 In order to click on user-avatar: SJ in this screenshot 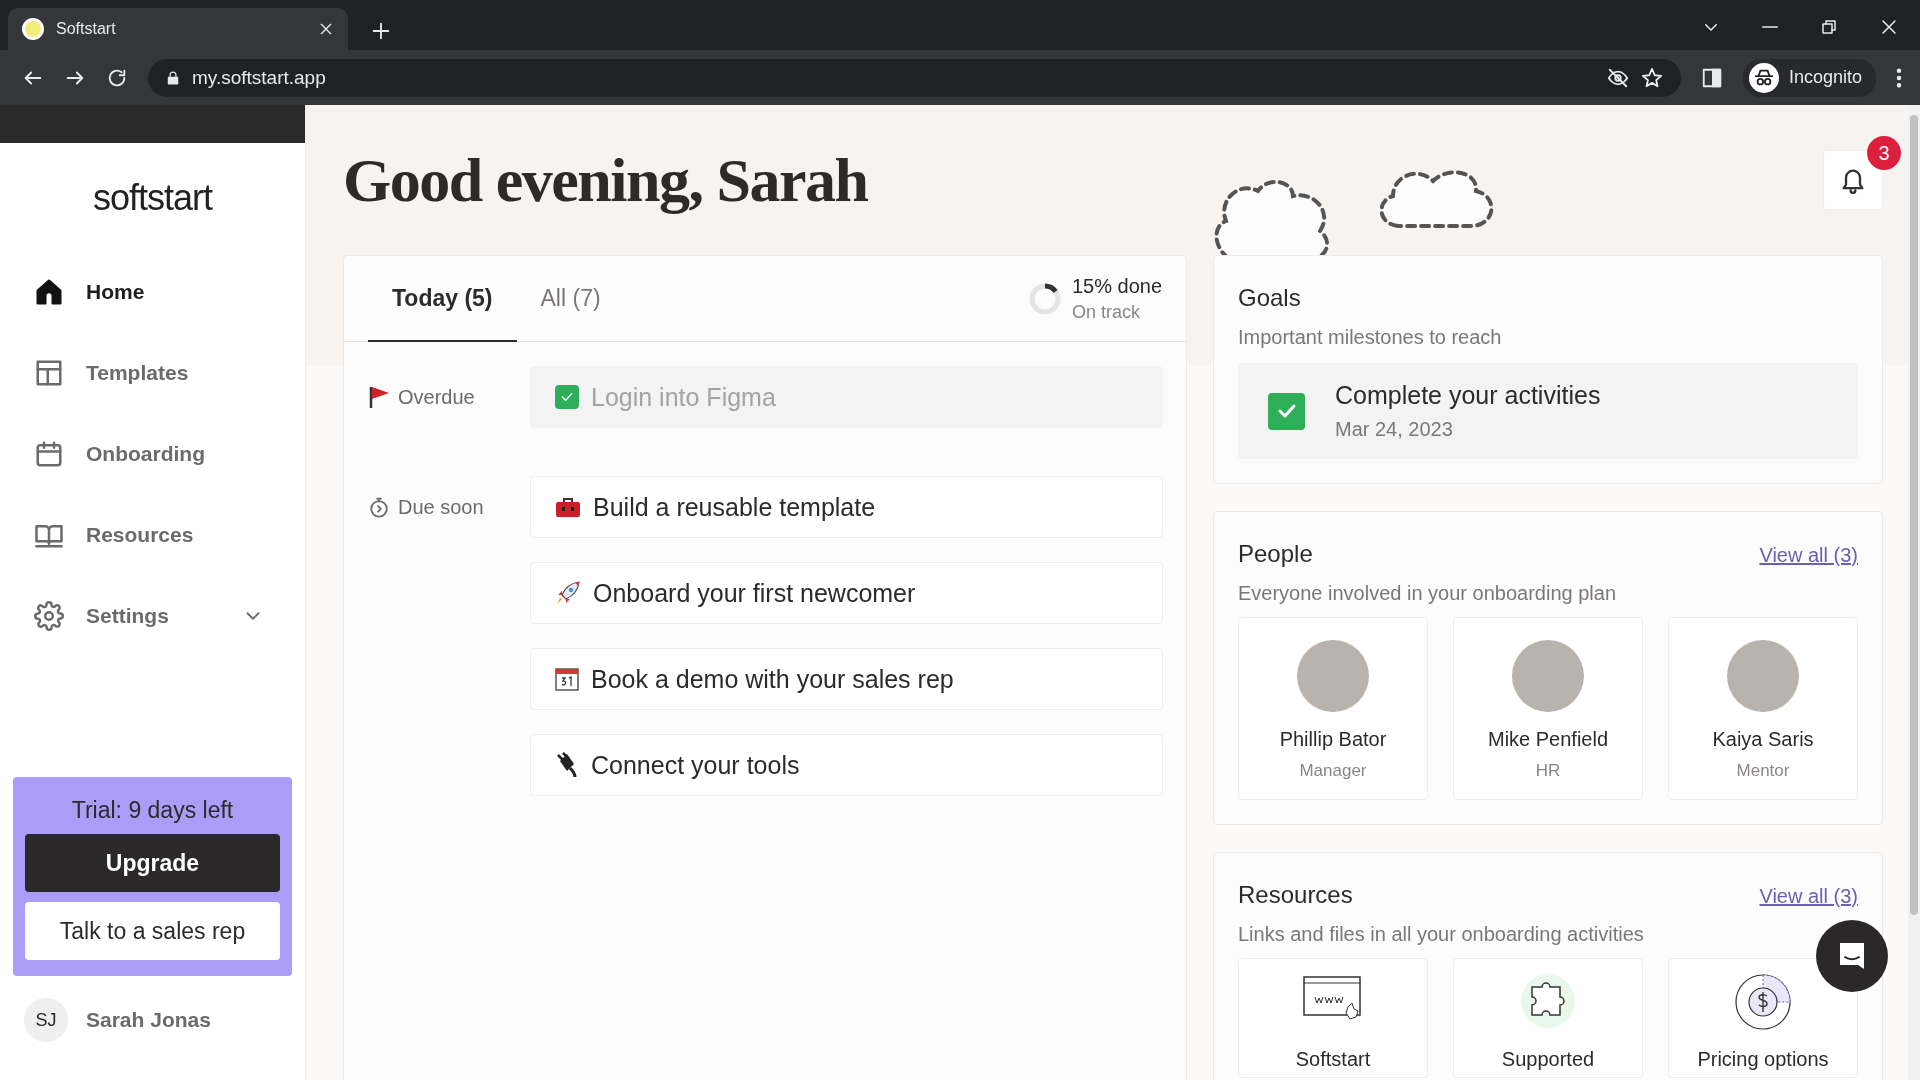, I will do `click(46, 1020)`.